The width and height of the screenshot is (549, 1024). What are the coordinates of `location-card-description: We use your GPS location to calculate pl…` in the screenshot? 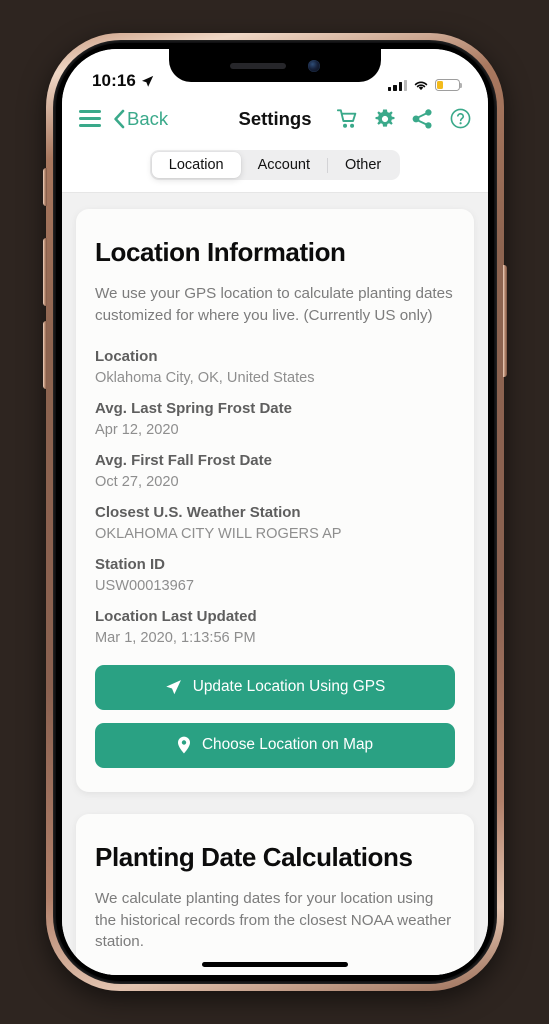 It's located at (274, 304).